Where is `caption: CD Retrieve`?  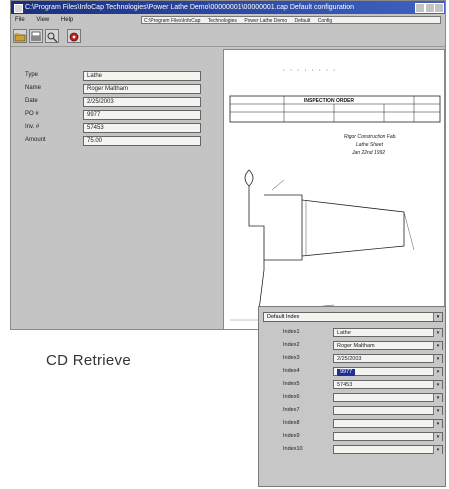
caption: CD Retrieve is located at coordinates (88, 360).